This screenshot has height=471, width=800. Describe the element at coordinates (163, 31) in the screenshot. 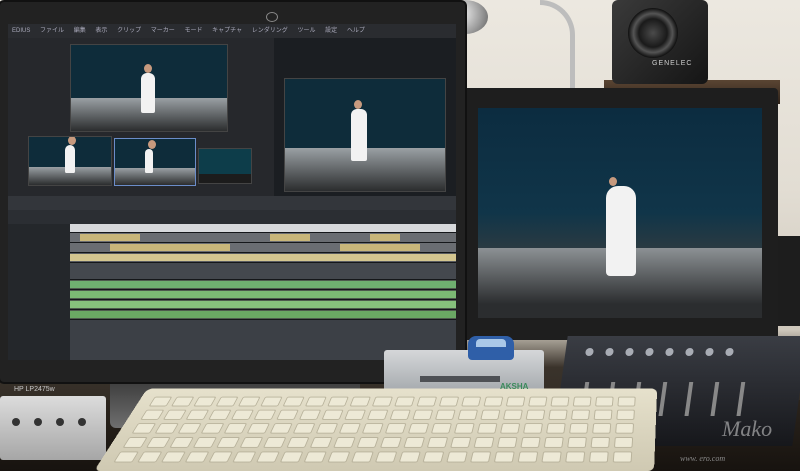

I see `menu-item: マーカー` at that location.